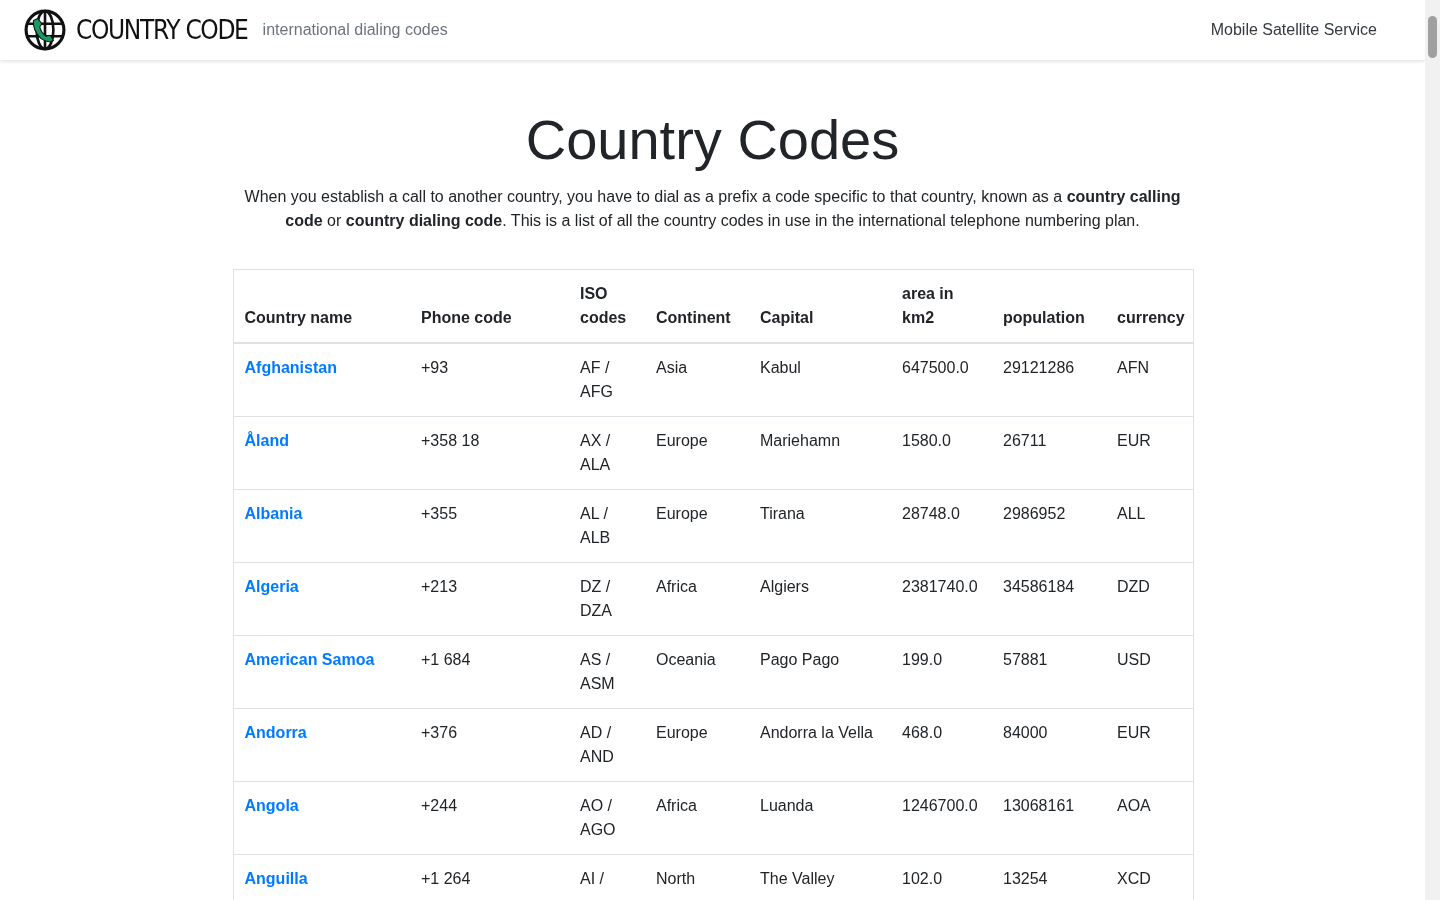  What do you see at coordinates (820, 526) in the screenshot?
I see `table-cell: Tirana` at bounding box center [820, 526].